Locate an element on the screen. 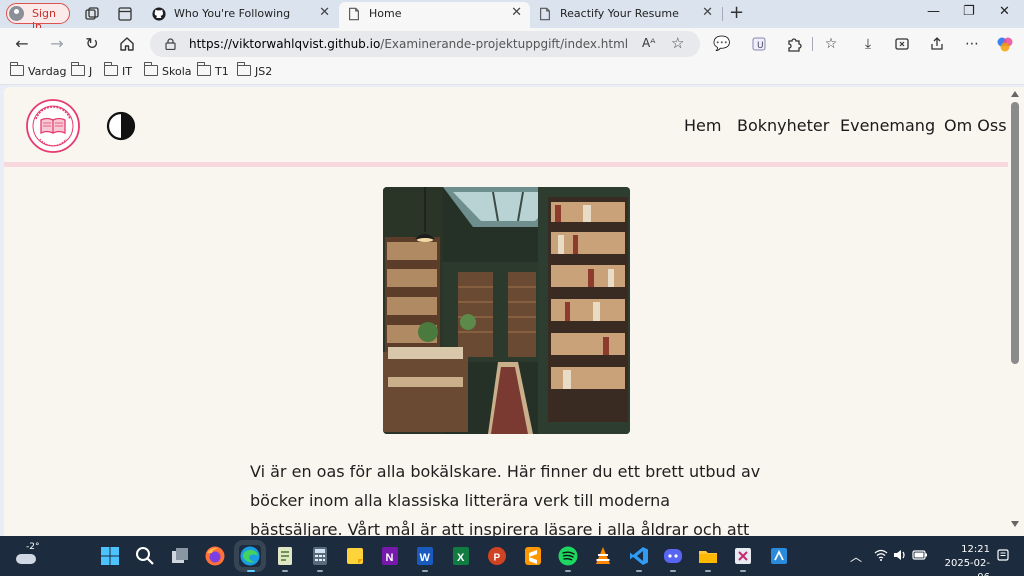 The width and height of the screenshot is (1024, 576). bookstore-hero-image is located at coordinates (506, 310).